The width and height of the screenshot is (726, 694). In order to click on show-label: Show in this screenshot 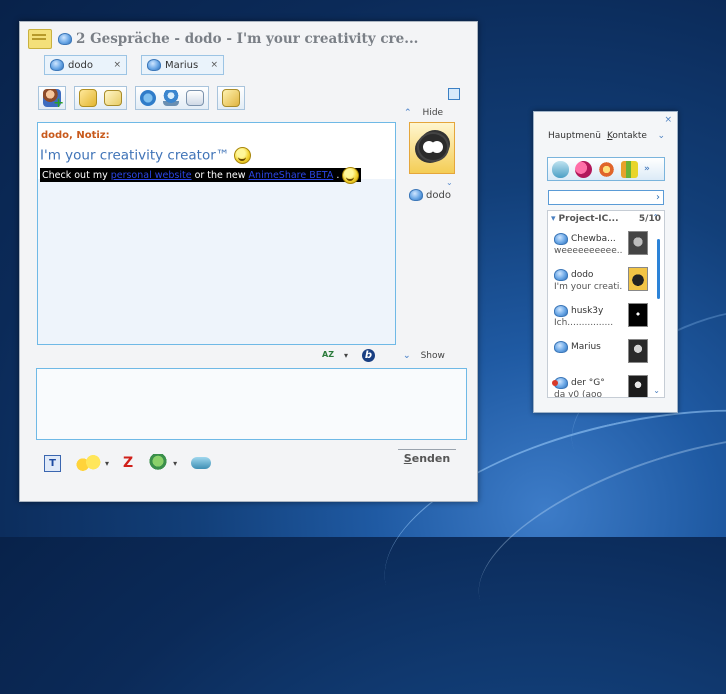, I will do `click(432, 355)`.